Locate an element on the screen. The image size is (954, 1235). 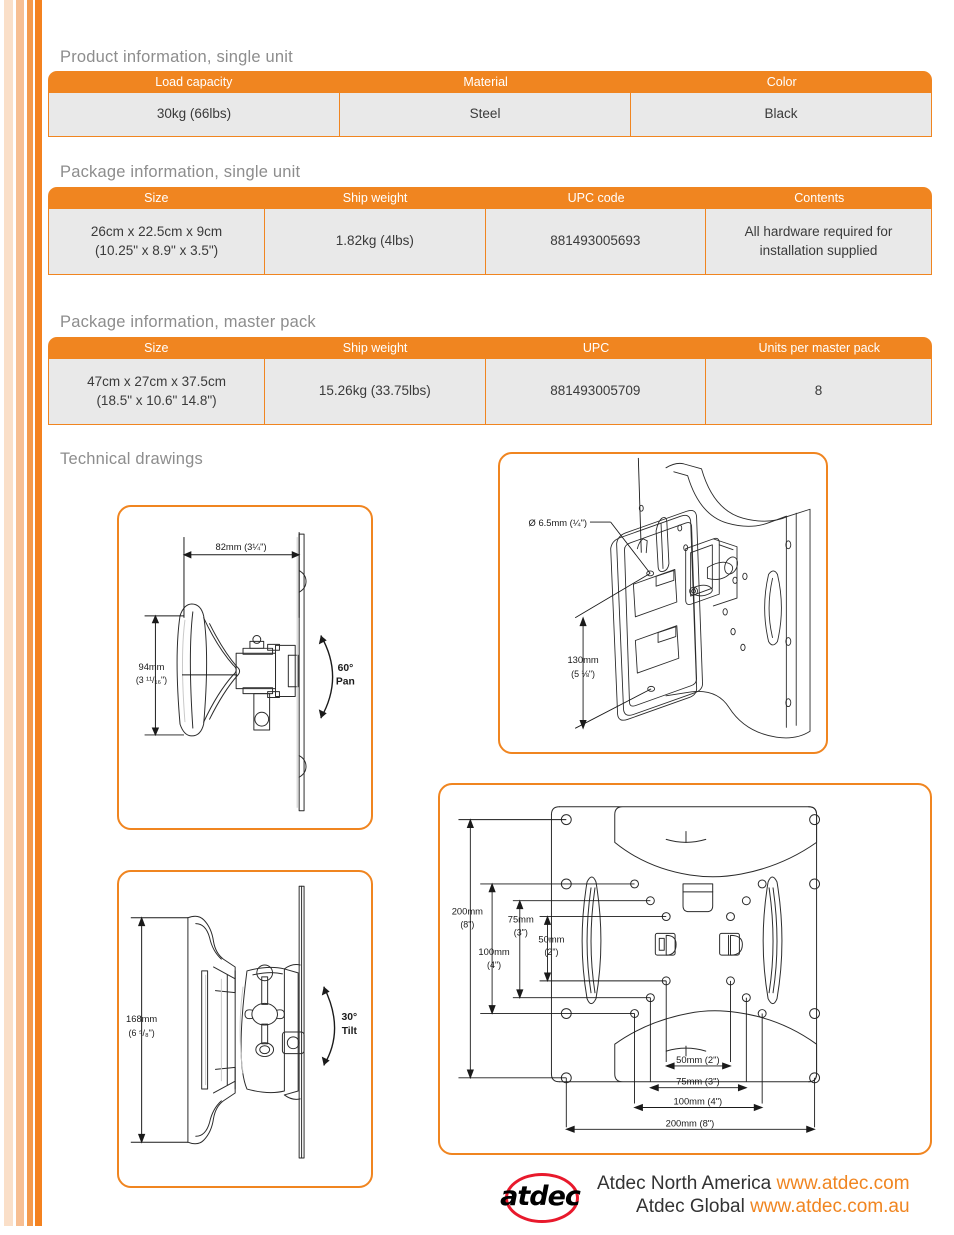
column-header: Contents is located at coordinates (819, 198).